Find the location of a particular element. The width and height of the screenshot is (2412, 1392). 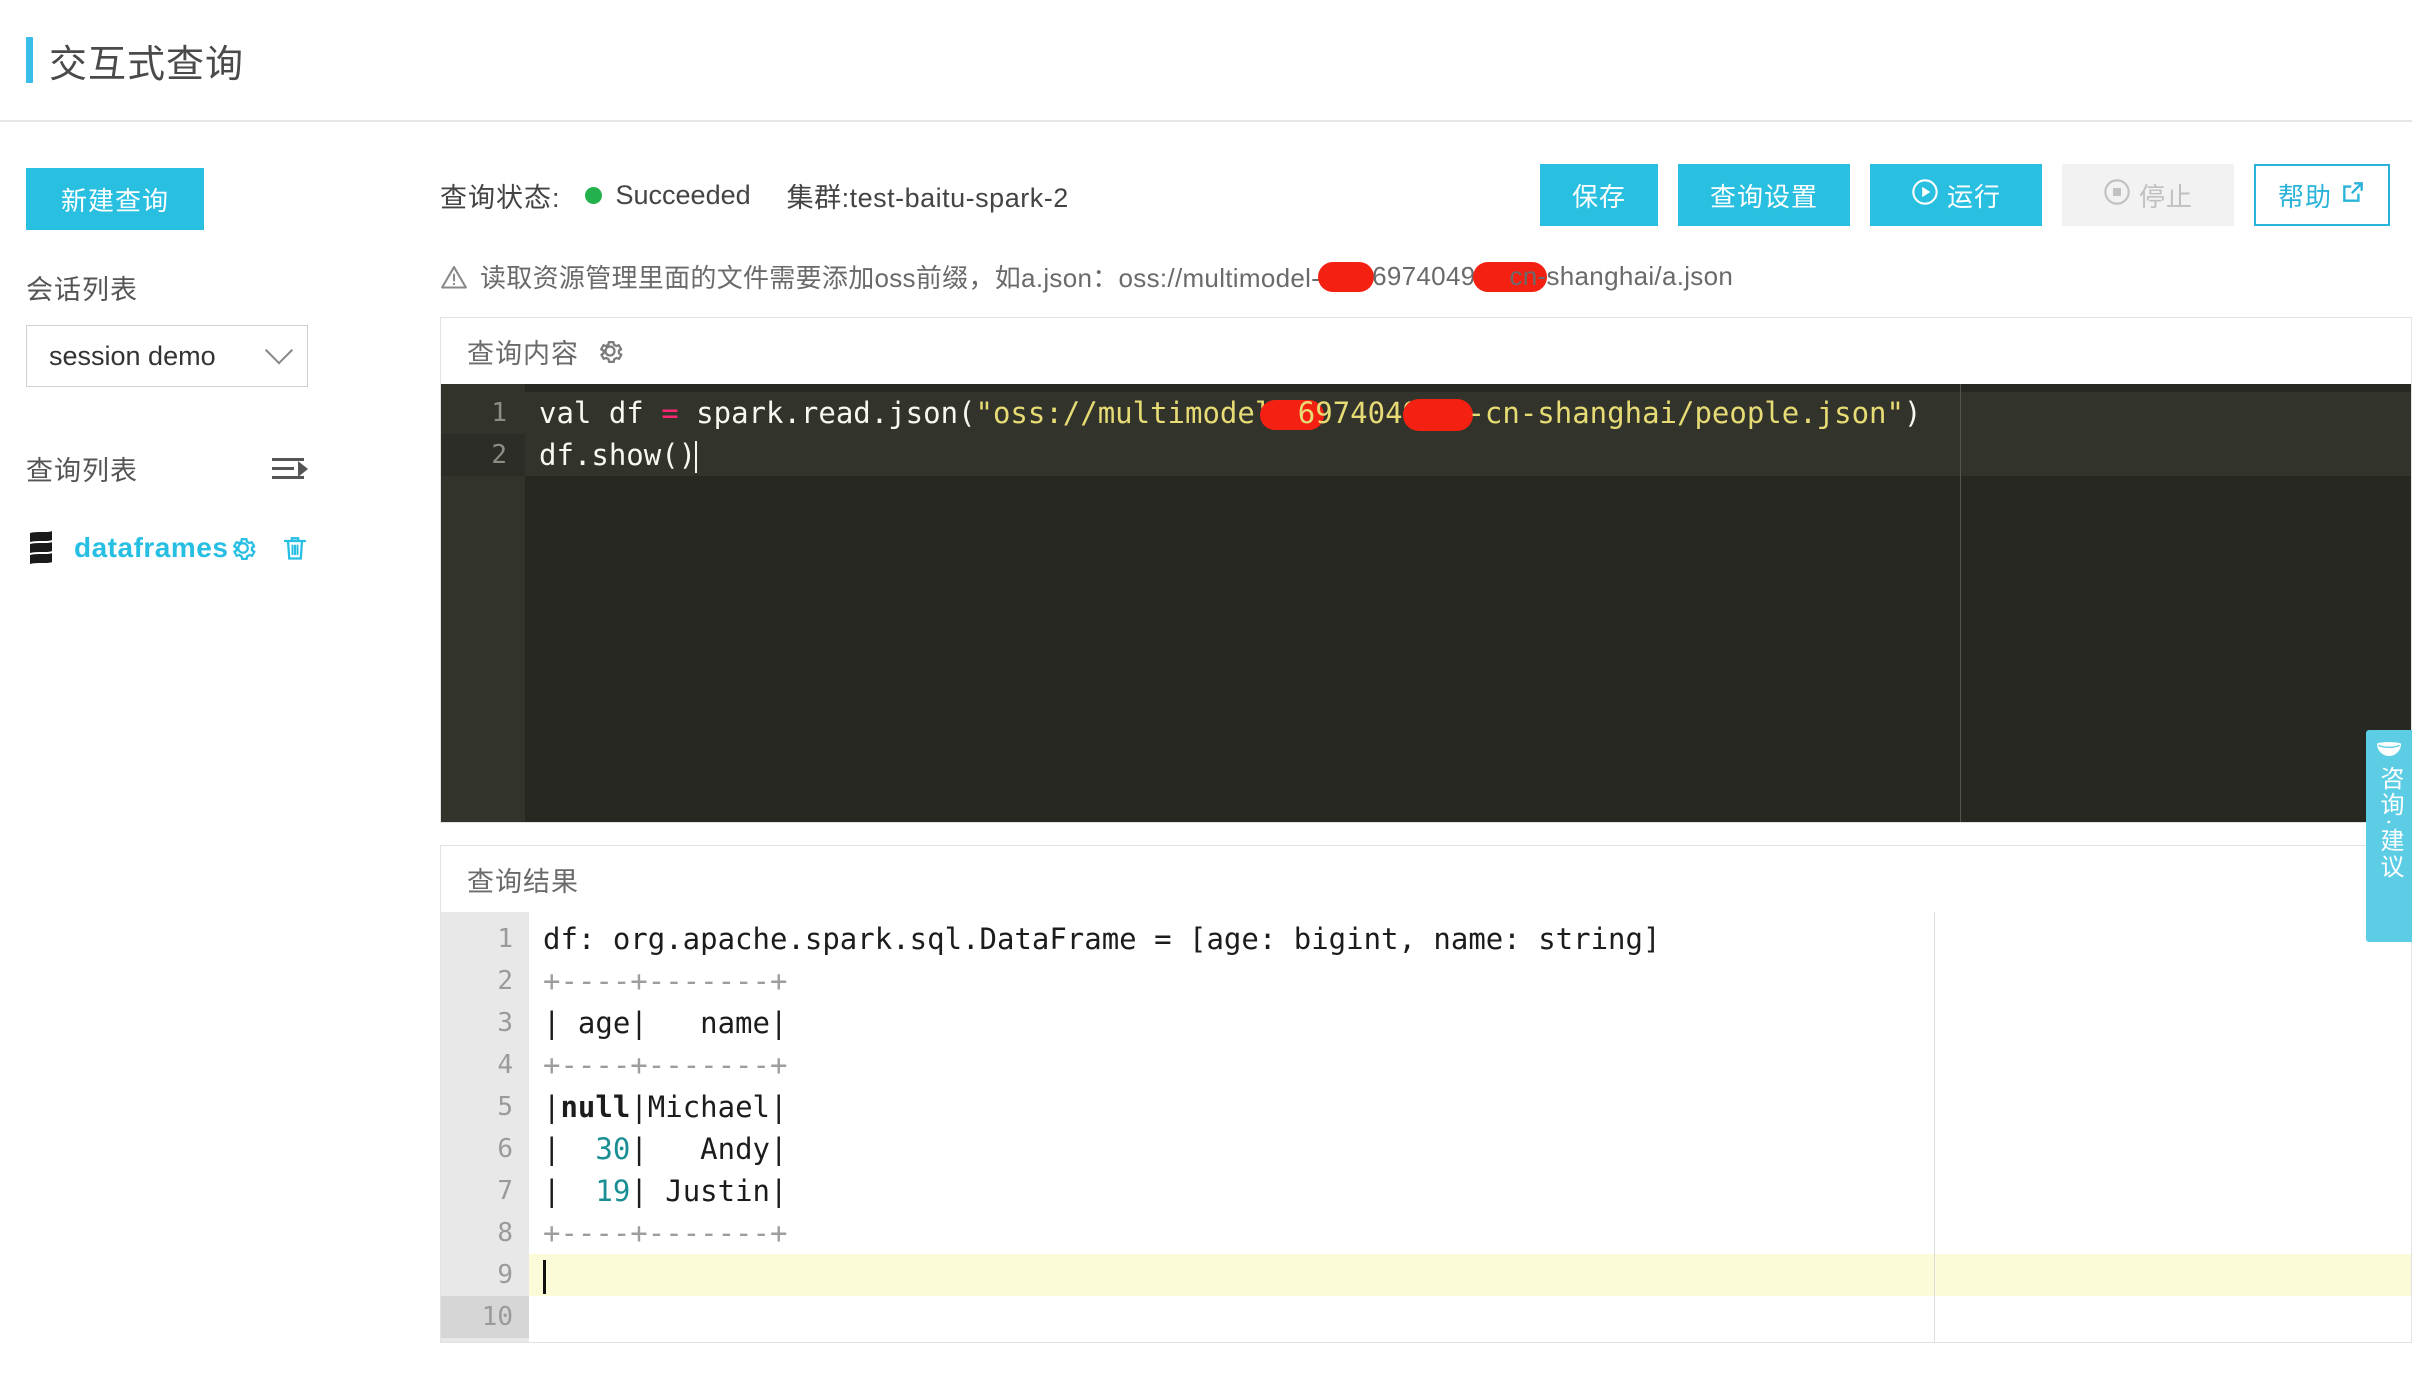

chevron-down-icon is located at coordinates (279, 350).